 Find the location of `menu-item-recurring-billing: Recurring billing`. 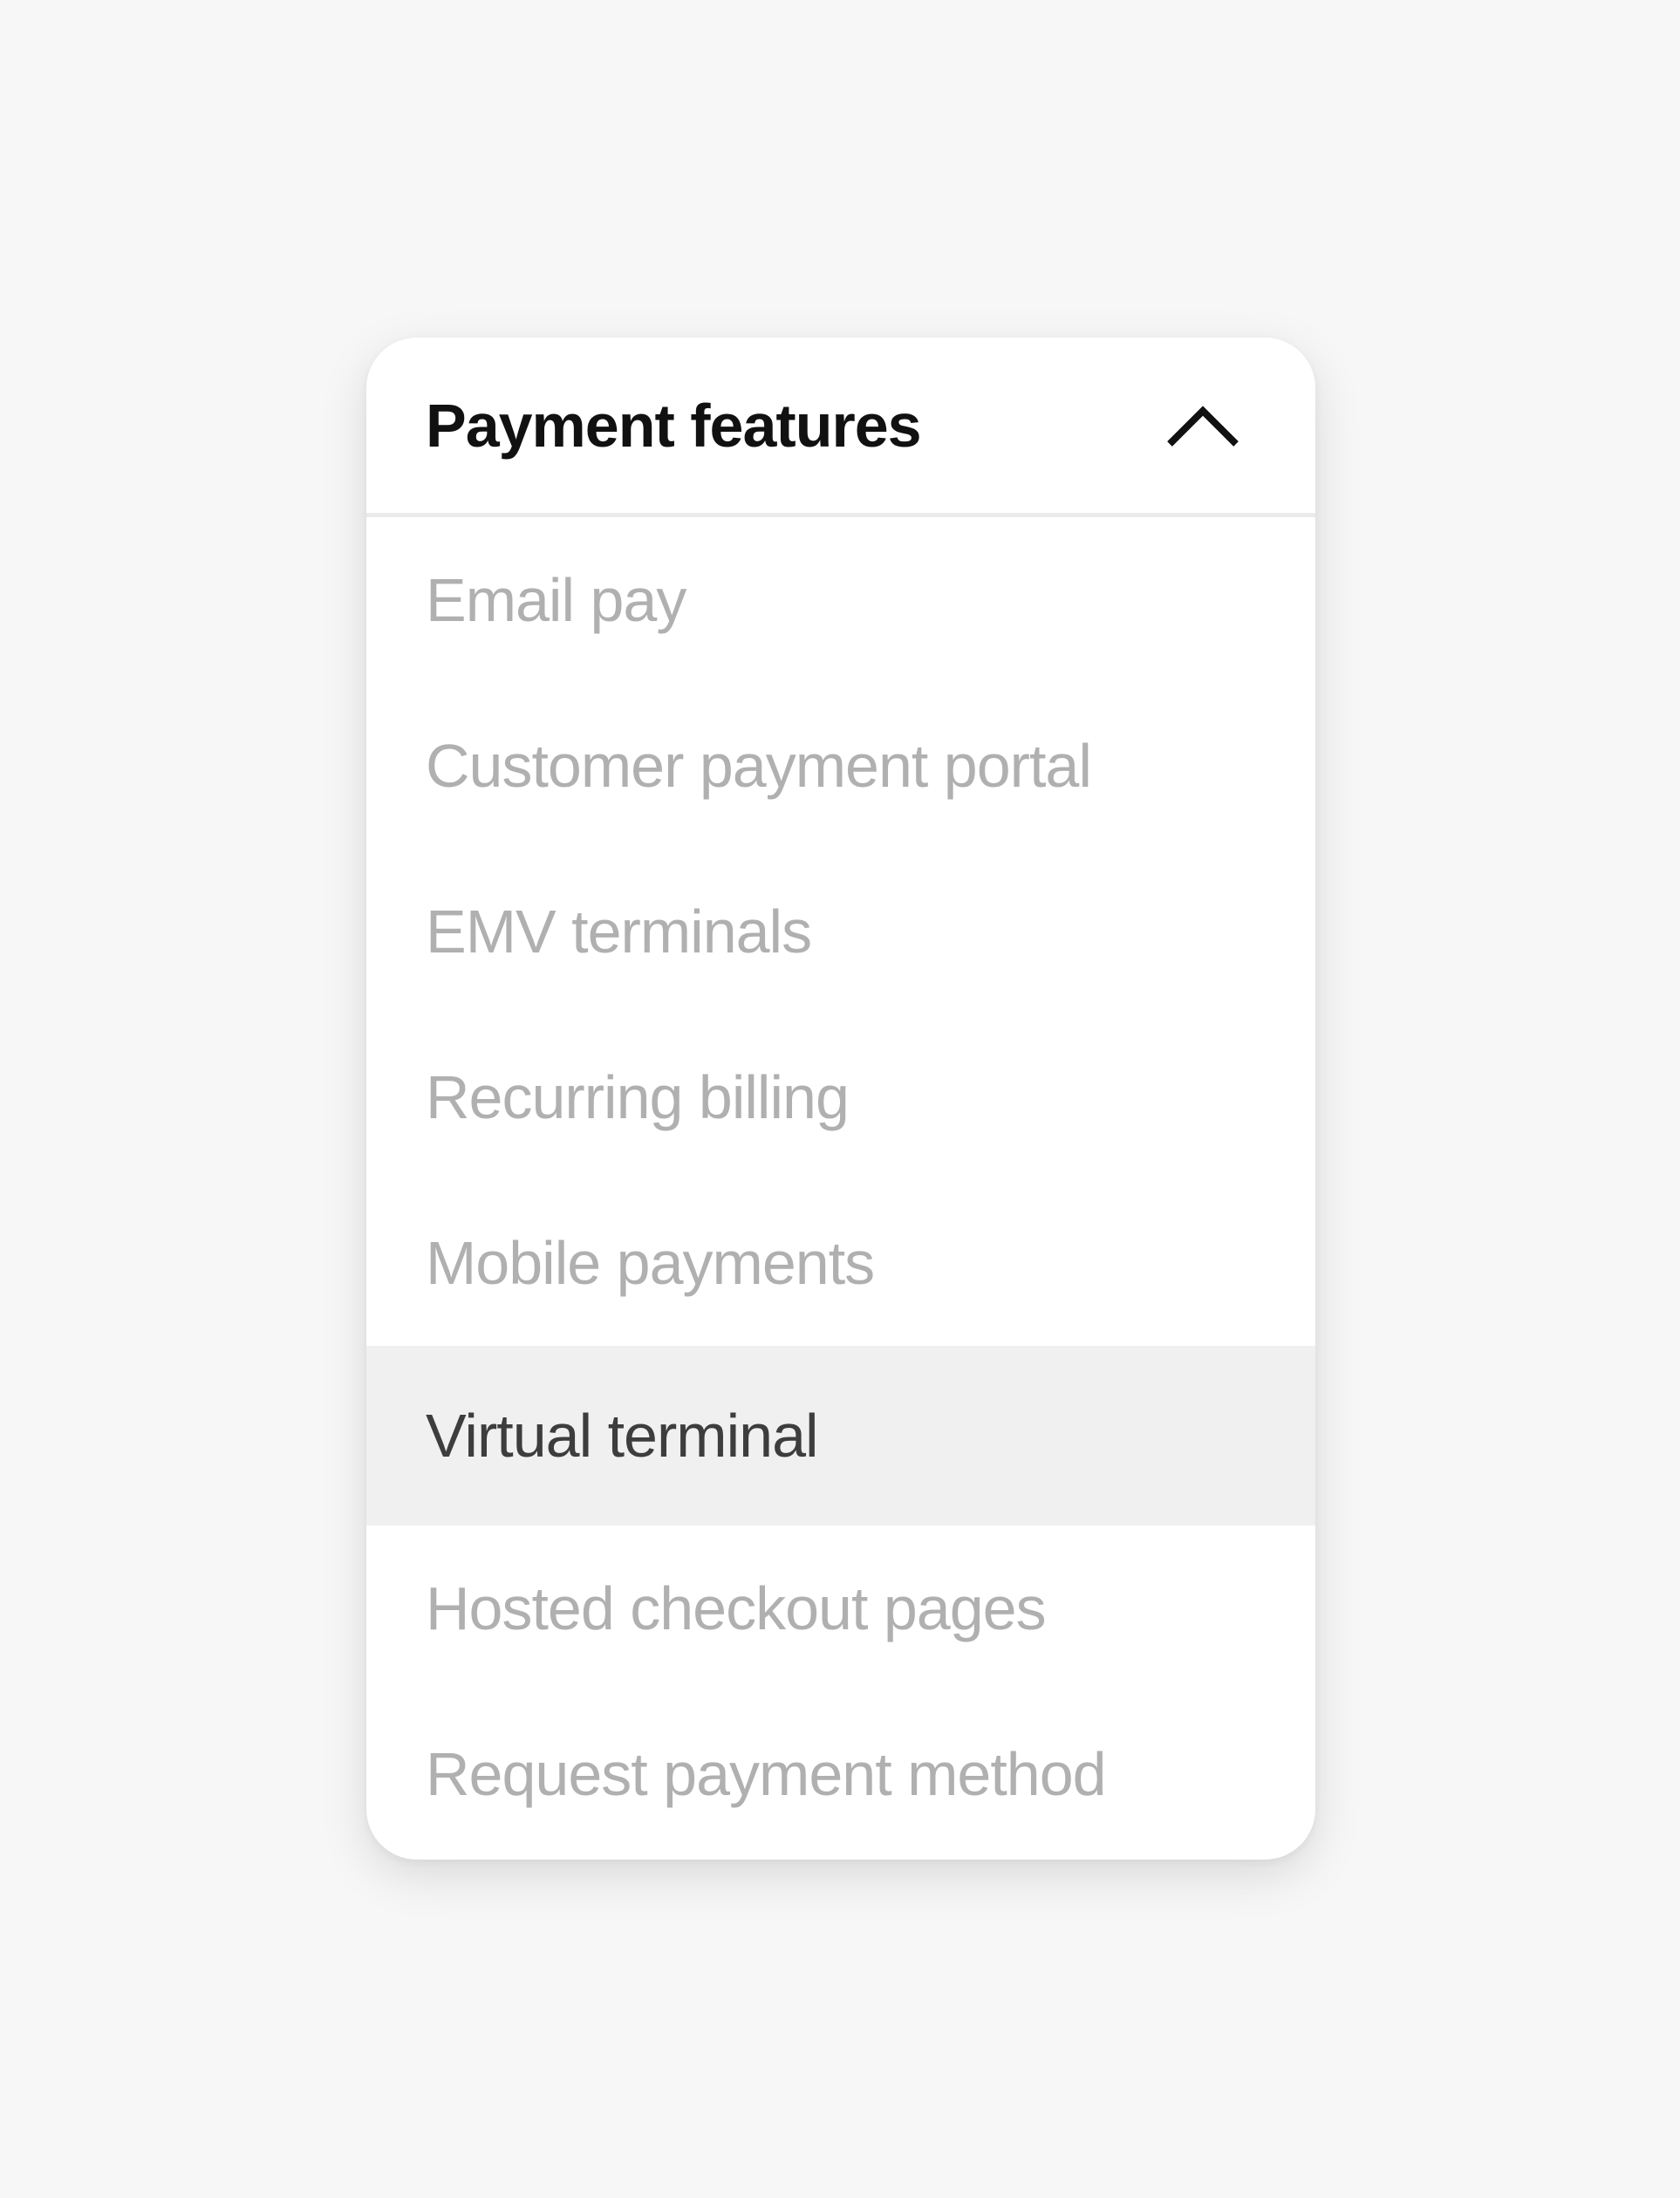

menu-item-recurring-billing: Recurring billing is located at coordinates (840, 1097).